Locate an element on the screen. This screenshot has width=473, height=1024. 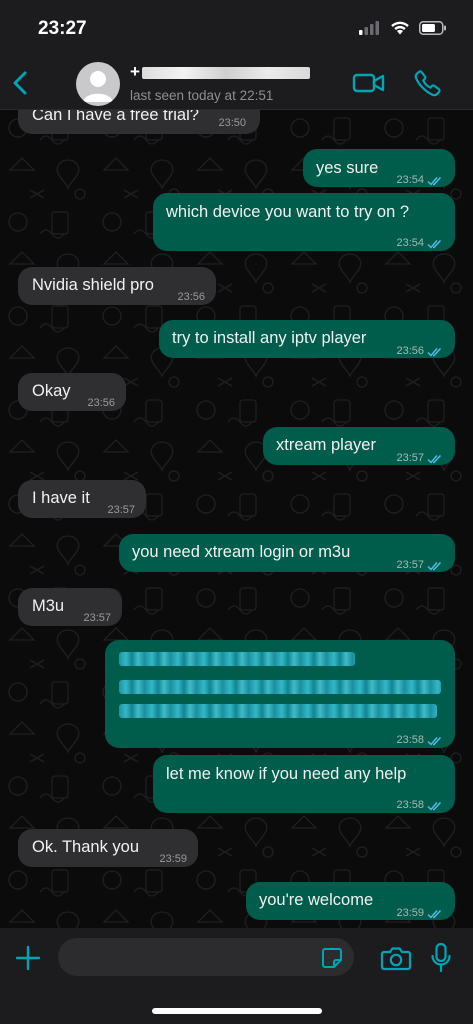
home-indicator is located at coordinates (237, 1011).